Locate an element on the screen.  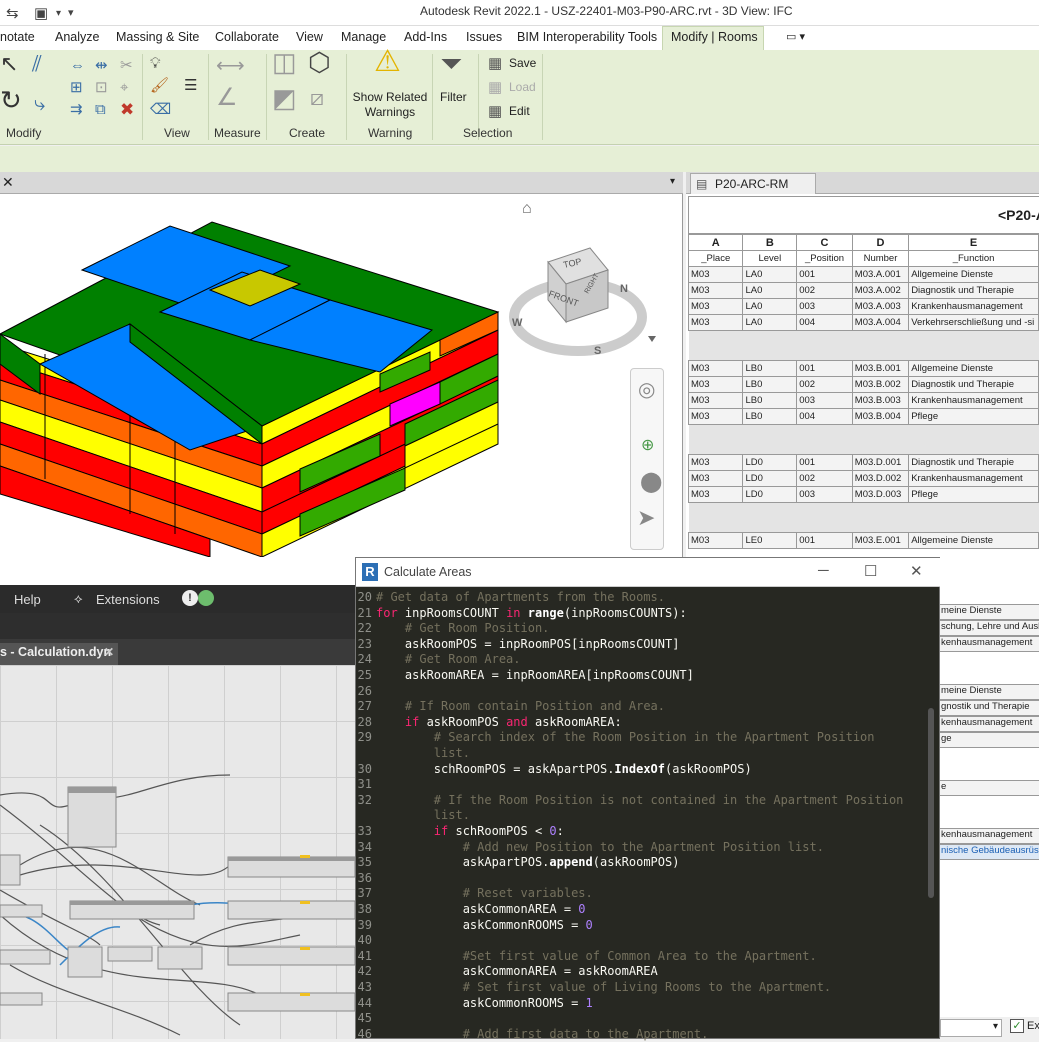
rotate-icon: ↻ is located at coordinates (11, 100).